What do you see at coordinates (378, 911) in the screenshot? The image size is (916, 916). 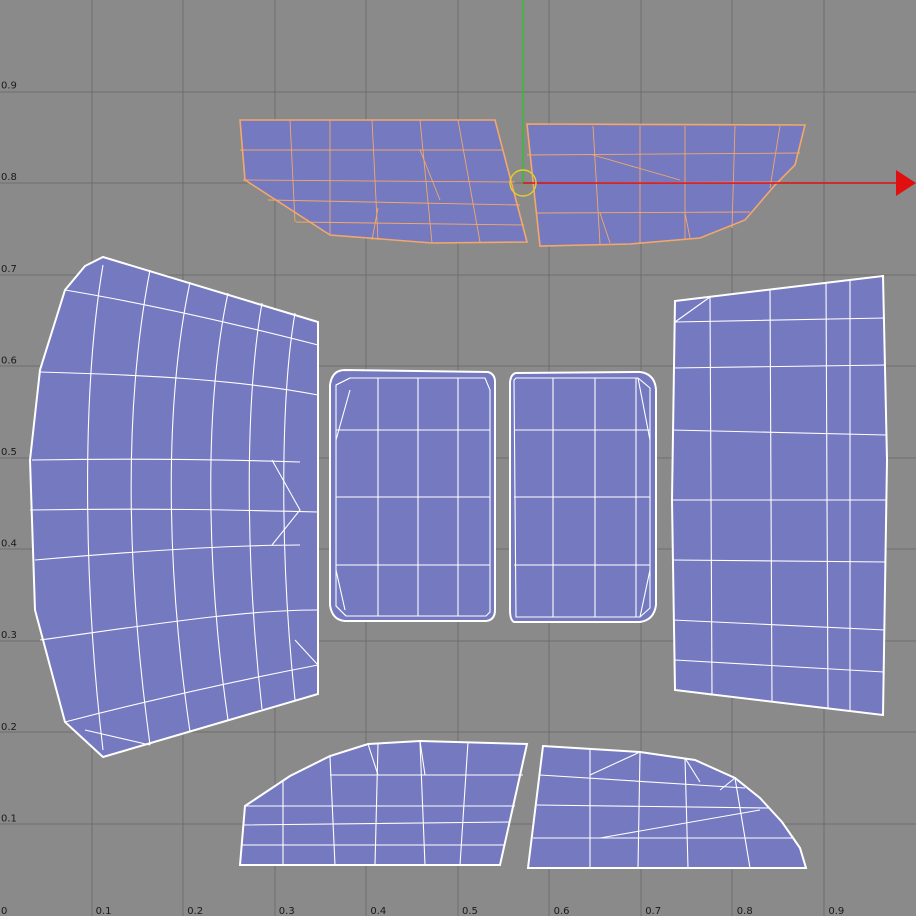 I see `x-tick-label: 0.4` at bounding box center [378, 911].